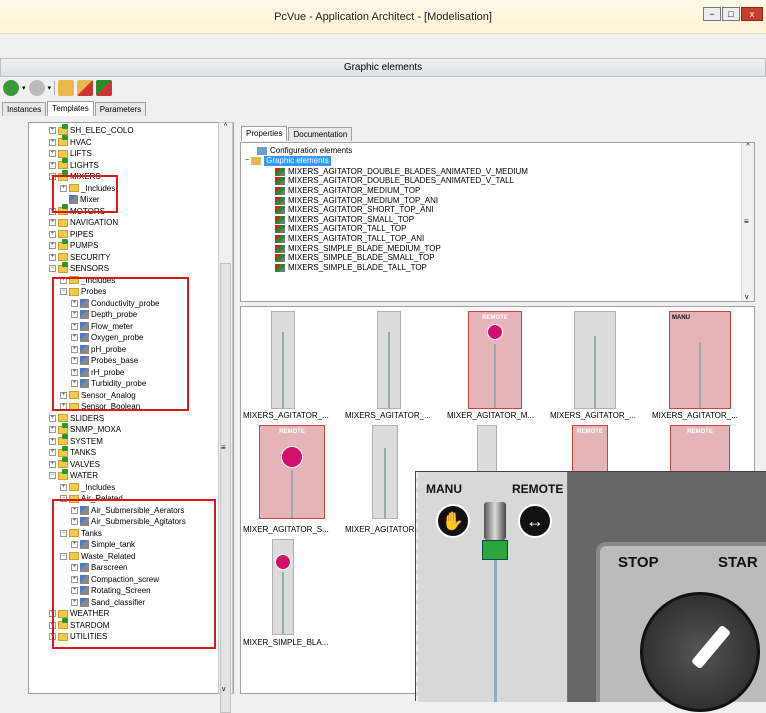 Image resolution: width=766 pixels, height=713 pixels. What do you see at coordinates (364, 248) in the screenshot?
I see `graphic-element-label: MIXERS_SIMPLE_BLADE_MEDIUM_TOP` at bounding box center [364, 248].